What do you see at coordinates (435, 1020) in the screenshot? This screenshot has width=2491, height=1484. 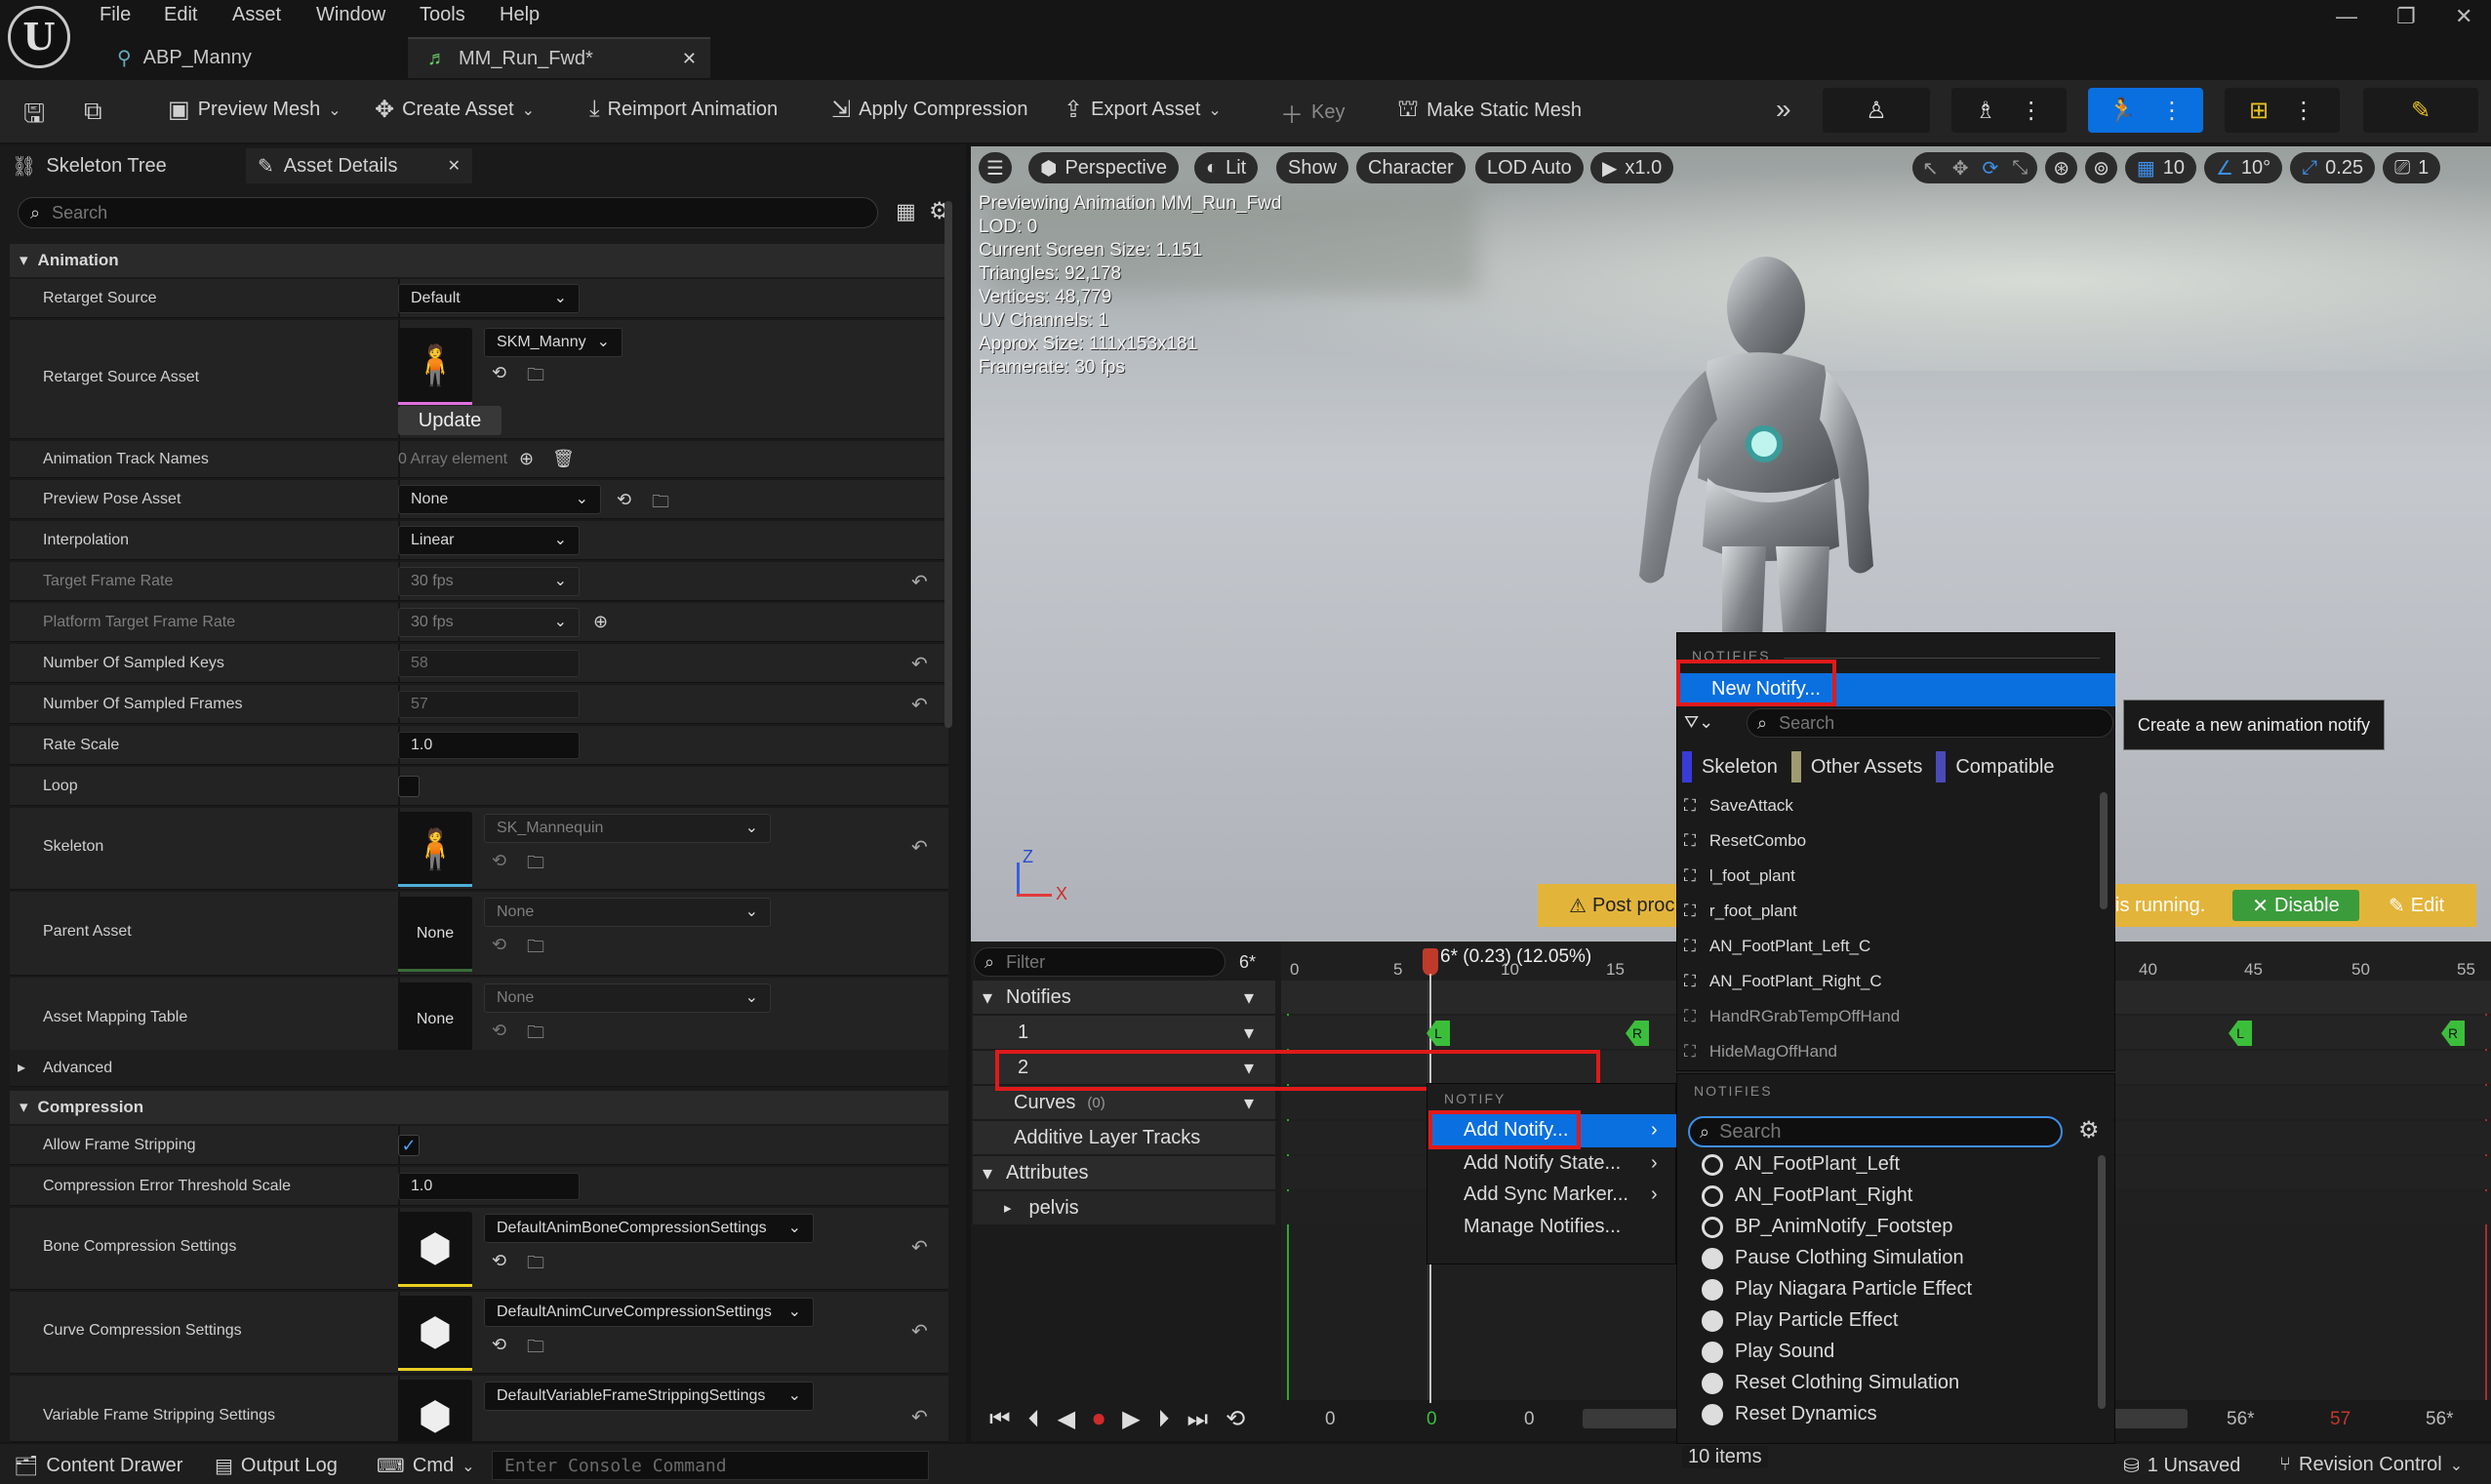 I see `asset-mapping-thumbnail: None` at bounding box center [435, 1020].